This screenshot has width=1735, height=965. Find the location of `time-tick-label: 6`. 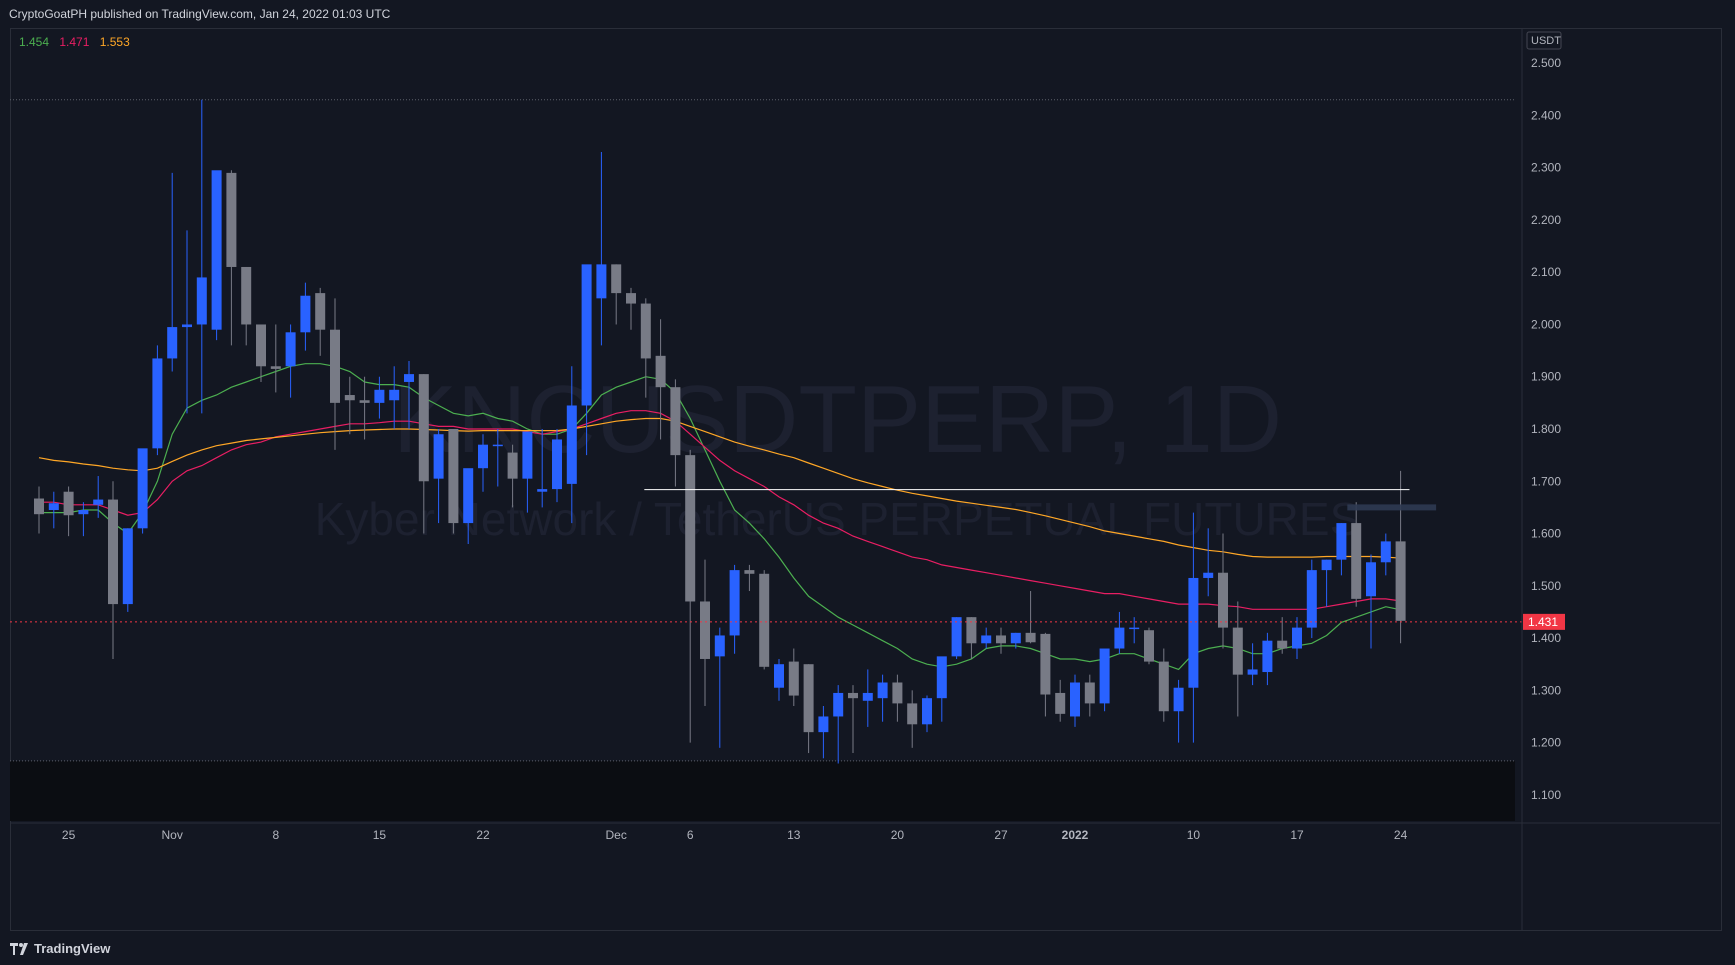

time-tick-label: 6 is located at coordinates (690, 835).